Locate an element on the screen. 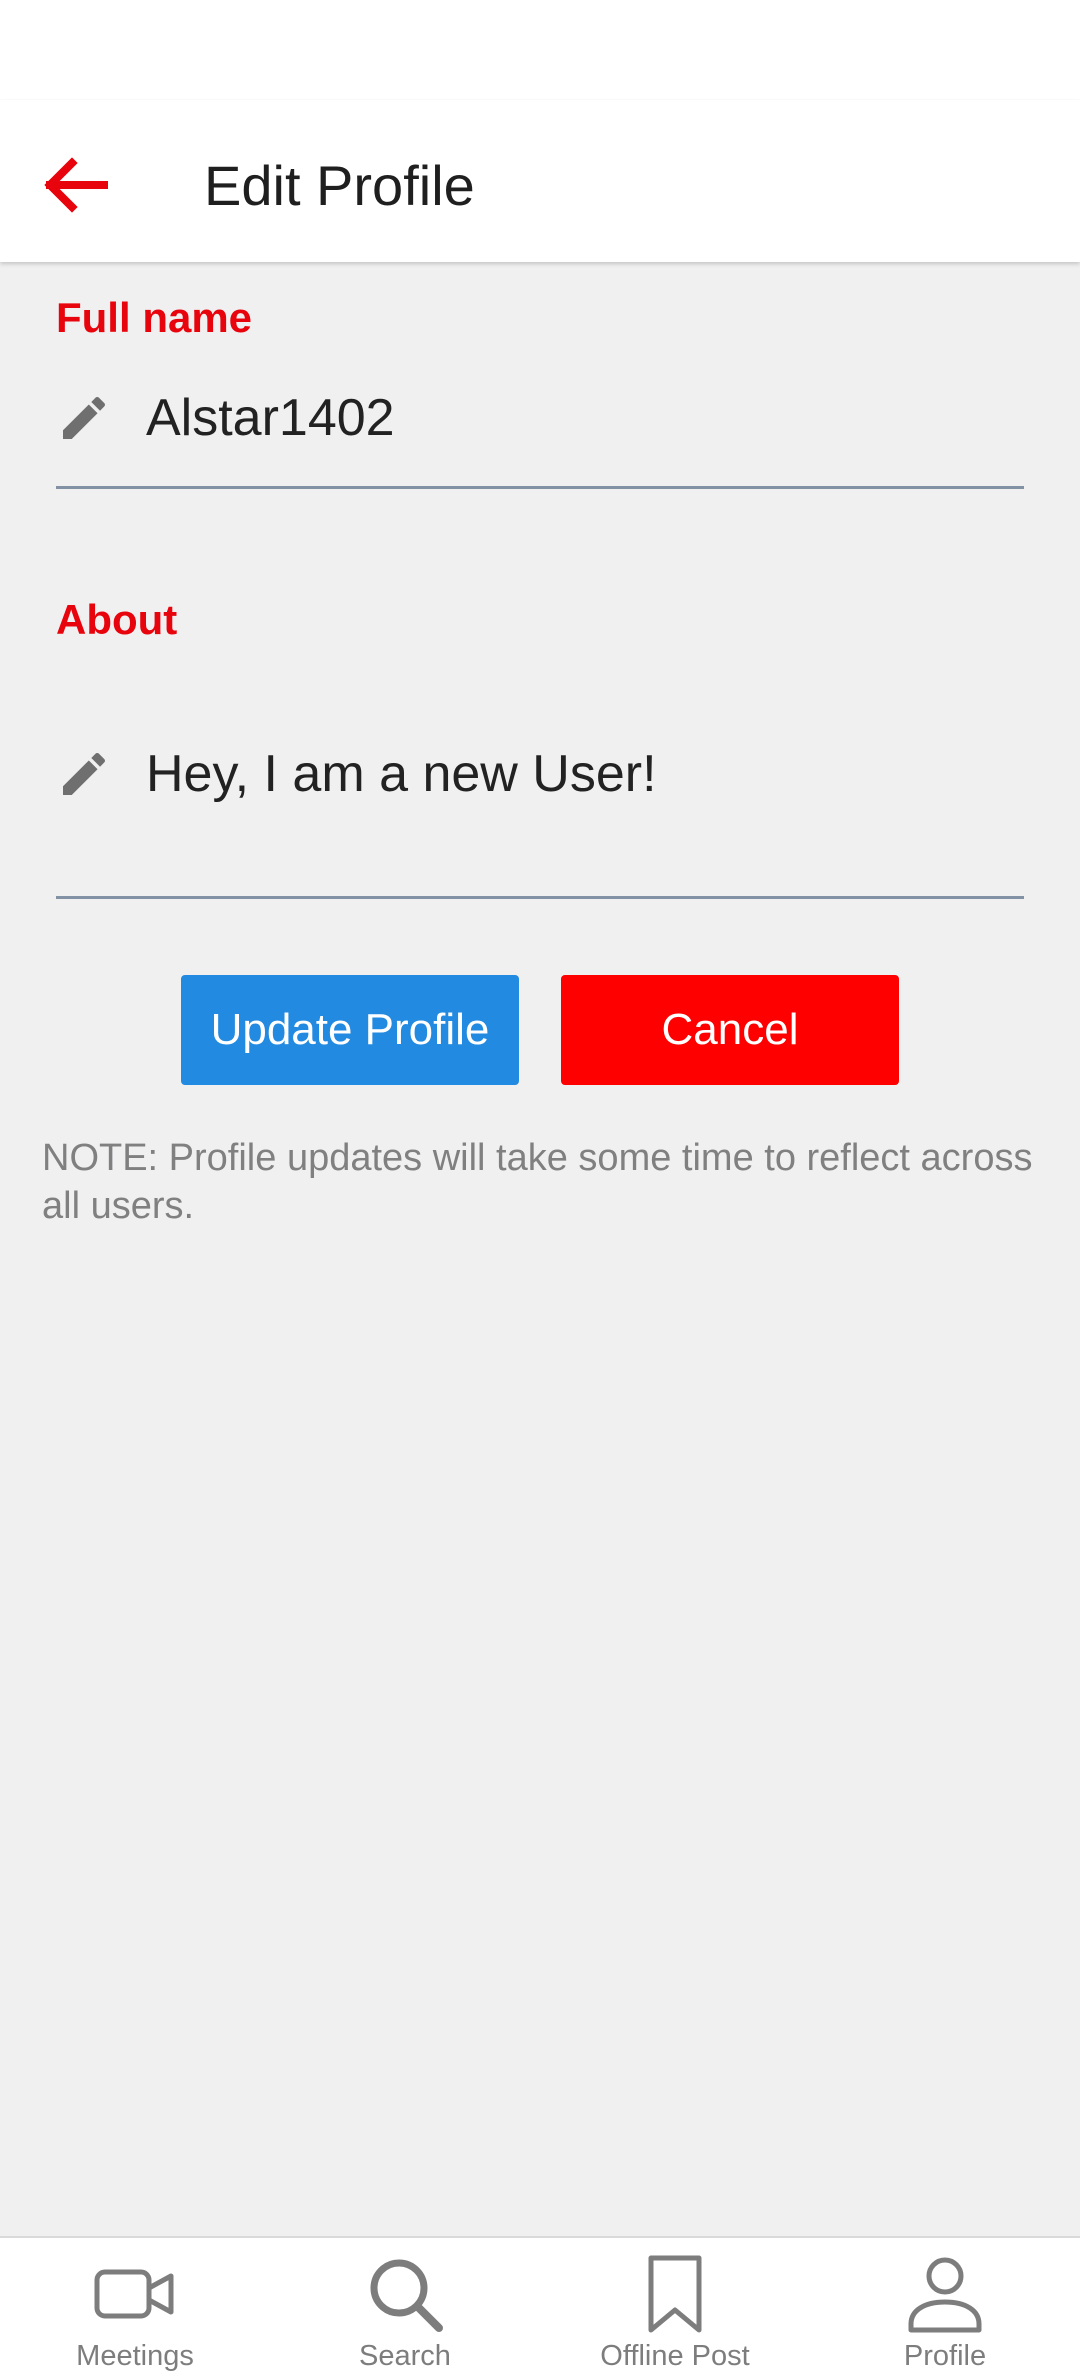 The width and height of the screenshot is (1080, 2378). nav-label-offline-post: Offline Post is located at coordinates (675, 2356).